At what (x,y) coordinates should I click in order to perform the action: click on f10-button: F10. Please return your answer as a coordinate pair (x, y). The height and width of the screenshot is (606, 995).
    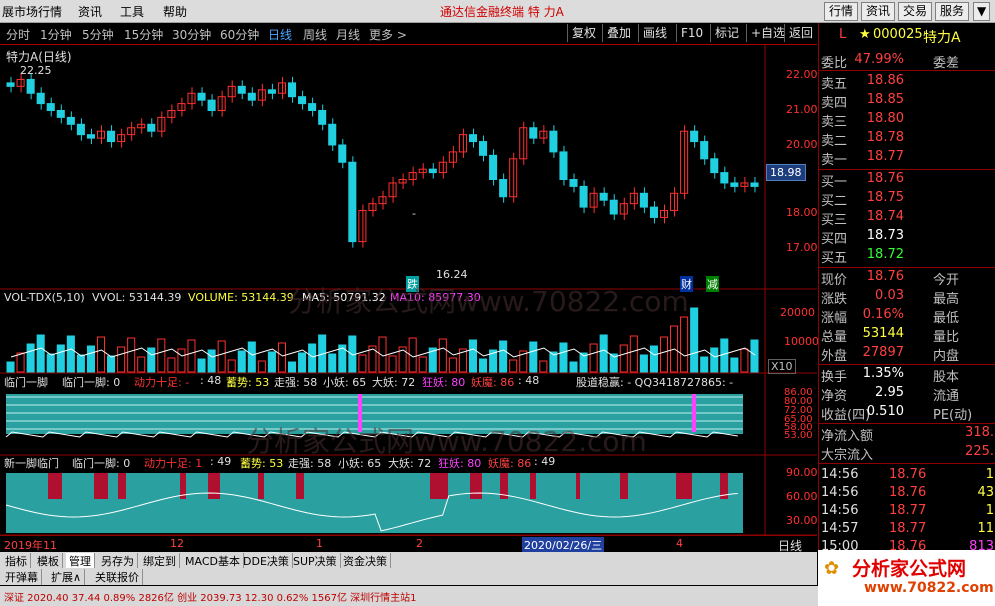
    Looking at the image, I should click on (691, 33).